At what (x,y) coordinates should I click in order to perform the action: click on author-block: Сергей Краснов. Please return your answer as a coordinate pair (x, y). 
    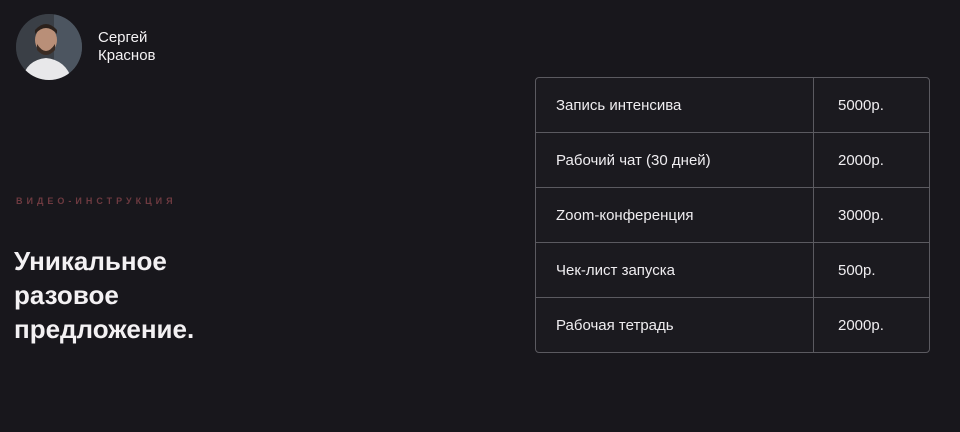
    Looking at the image, I should click on (86, 47).